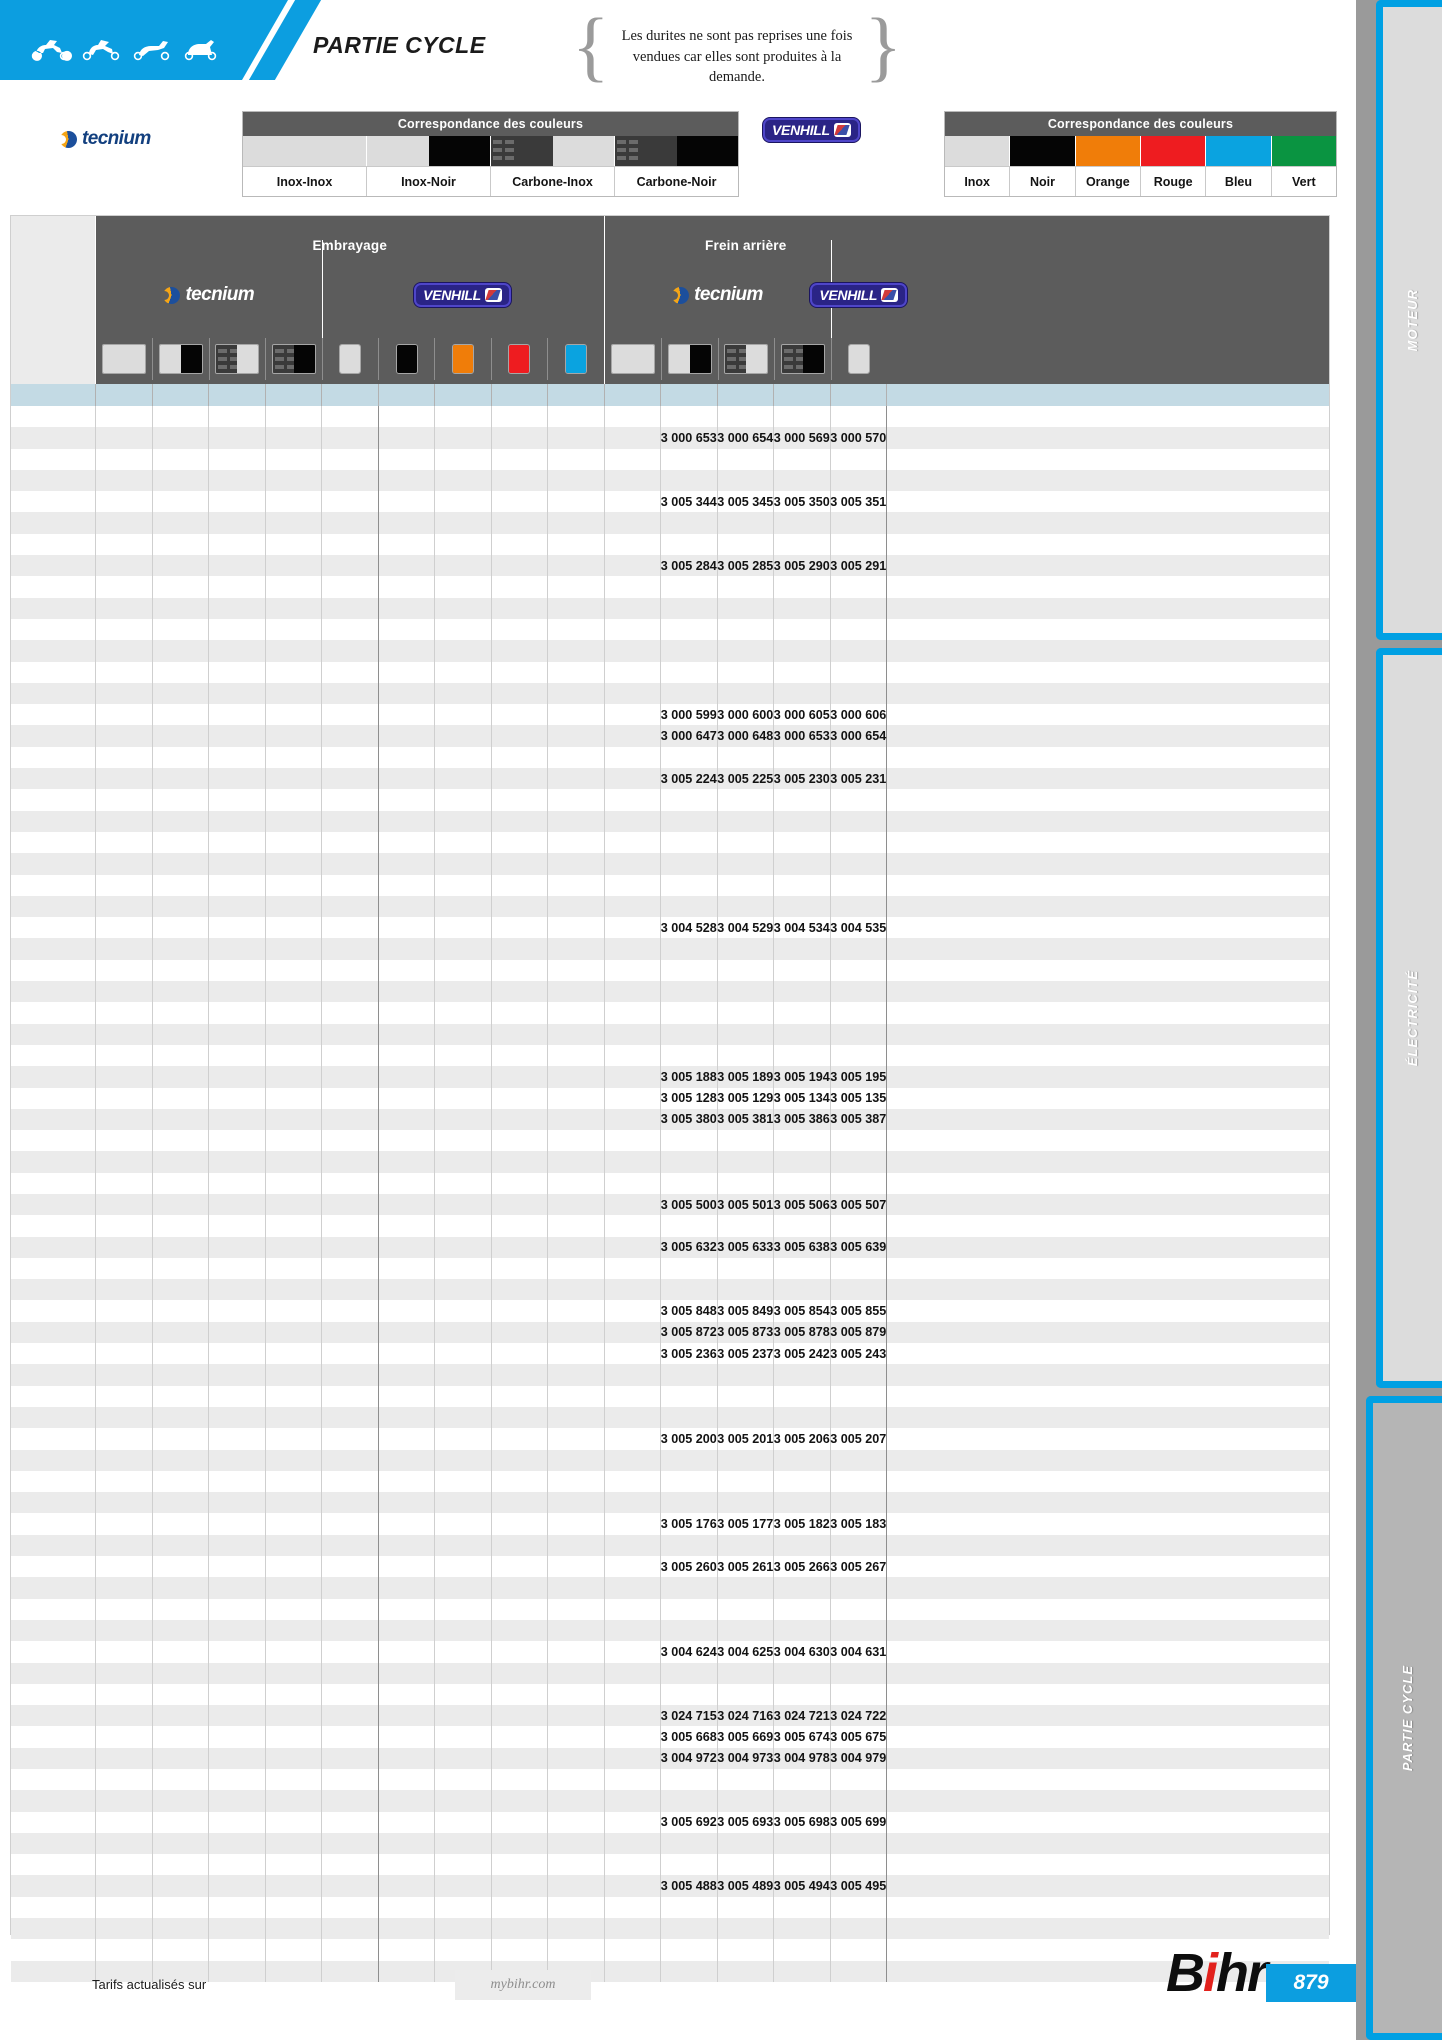  Describe the element at coordinates (670, 1119) in the screenshot. I see `table-row: 3 005 380 3 005 381 3 005 386 3 005 387` at that location.